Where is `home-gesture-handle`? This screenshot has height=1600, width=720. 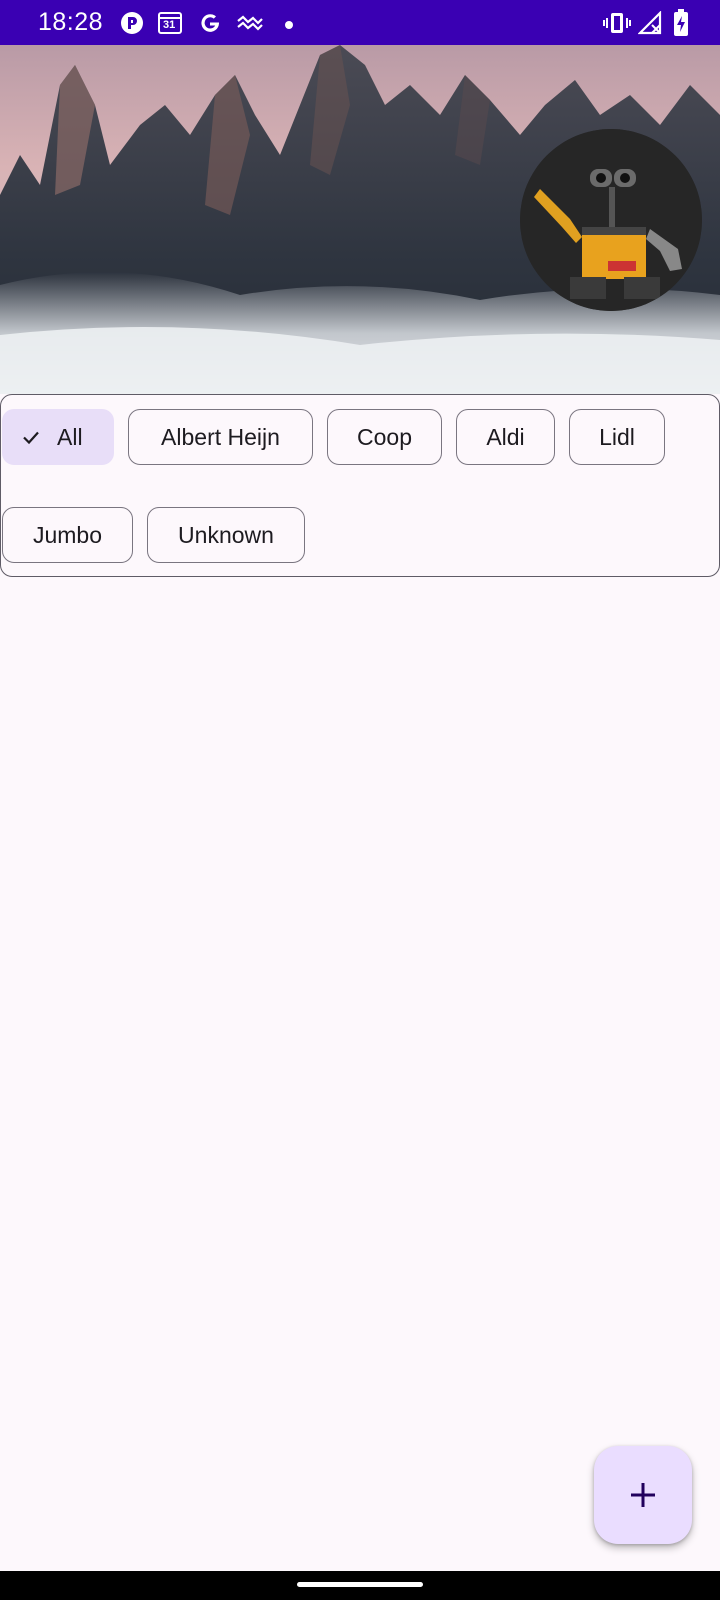 home-gesture-handle is located at coordinates (360, 1584).